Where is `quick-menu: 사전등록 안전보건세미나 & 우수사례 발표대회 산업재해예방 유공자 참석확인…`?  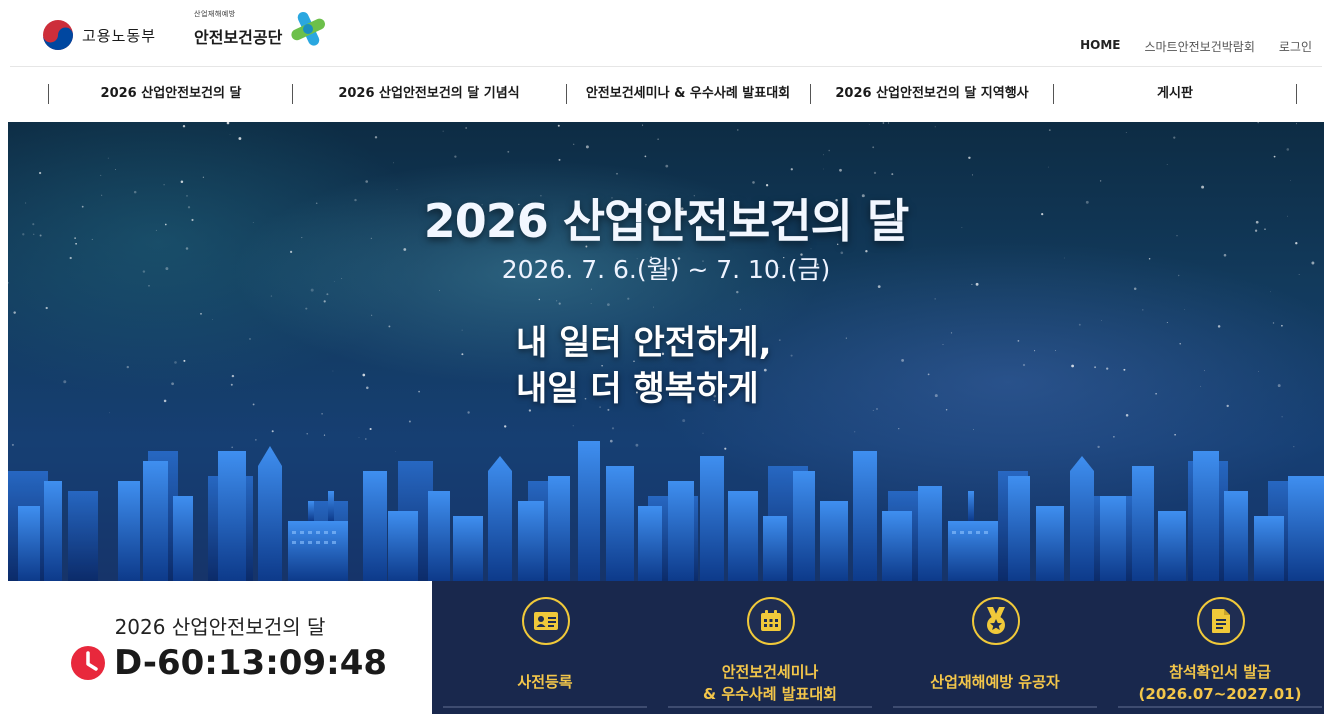 quick-menu: 사전등록 안전보건세미나 & 우수사례 발표대회 산업재해예방 유공자 참석확인… is located at coordinates (878, 647).